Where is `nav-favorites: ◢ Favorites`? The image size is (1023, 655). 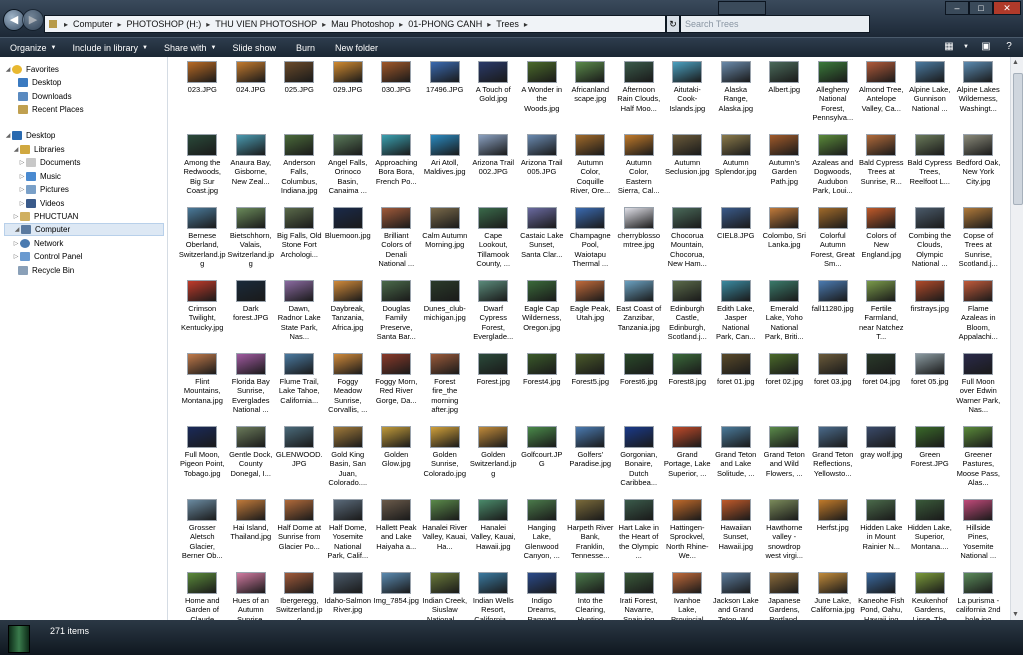 nav-favorites: ◢ Favorites is located at coordinates (31, 69).